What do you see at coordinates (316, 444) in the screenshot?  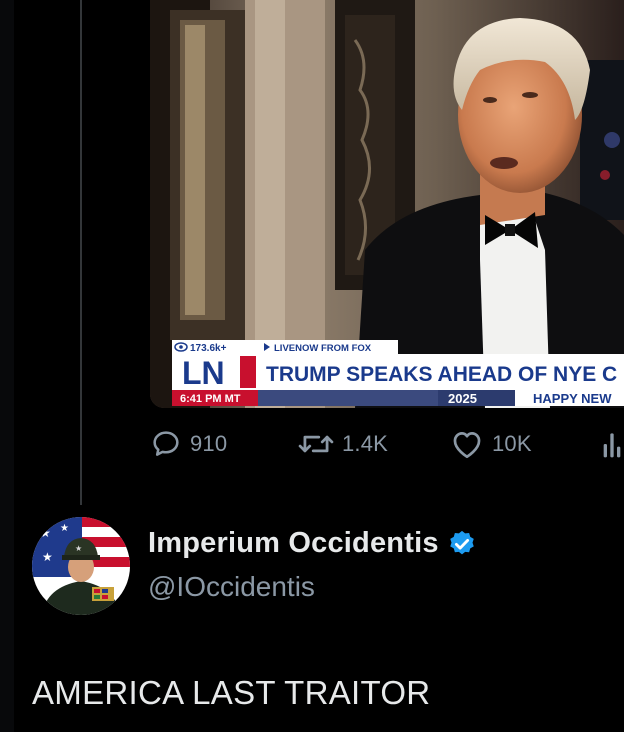 I see `repost-icon` at bounding box center [316, 444].